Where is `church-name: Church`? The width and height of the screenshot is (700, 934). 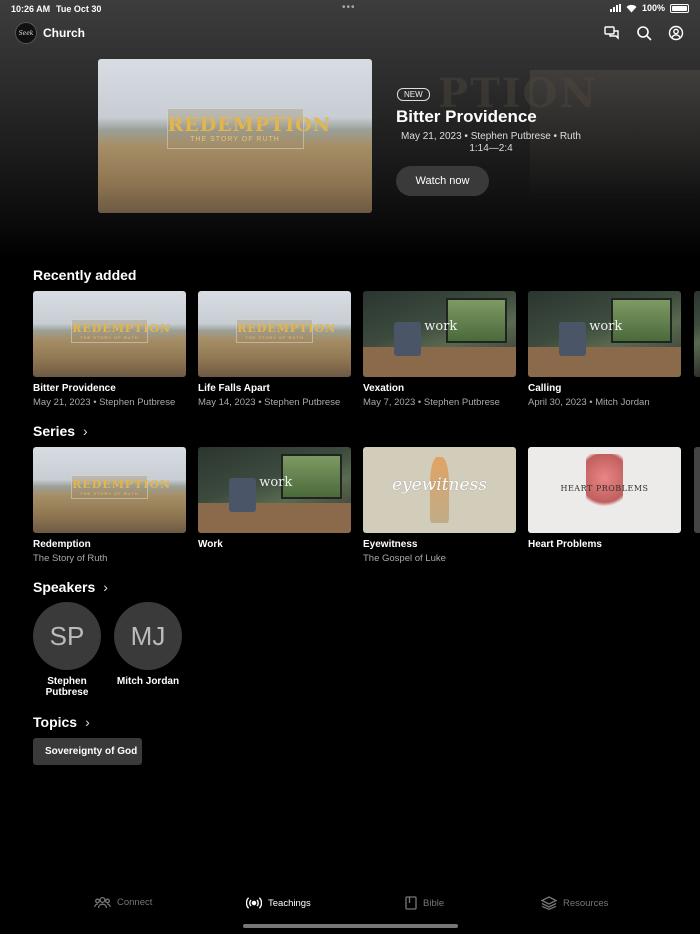 church-name: Church is located at coordinates (64, 33).